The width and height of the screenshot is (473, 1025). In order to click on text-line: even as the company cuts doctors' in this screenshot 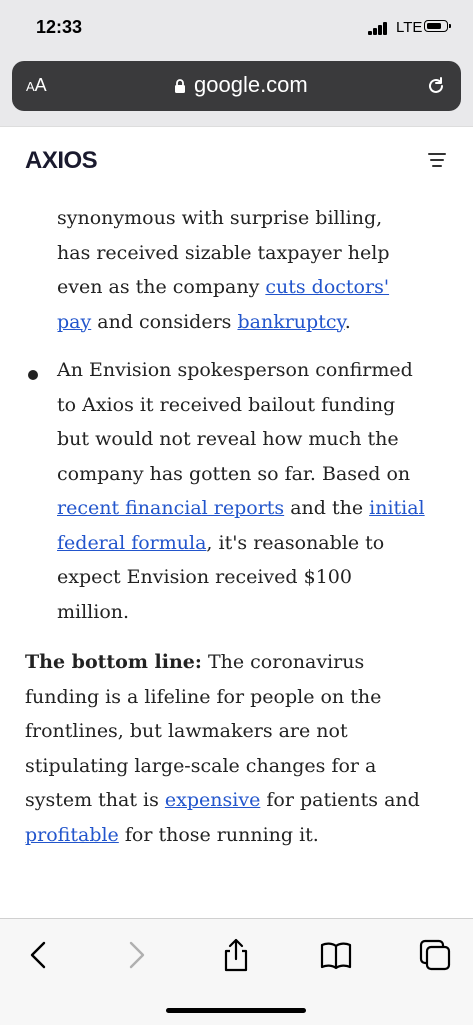, I will do `click(257, 287)`.